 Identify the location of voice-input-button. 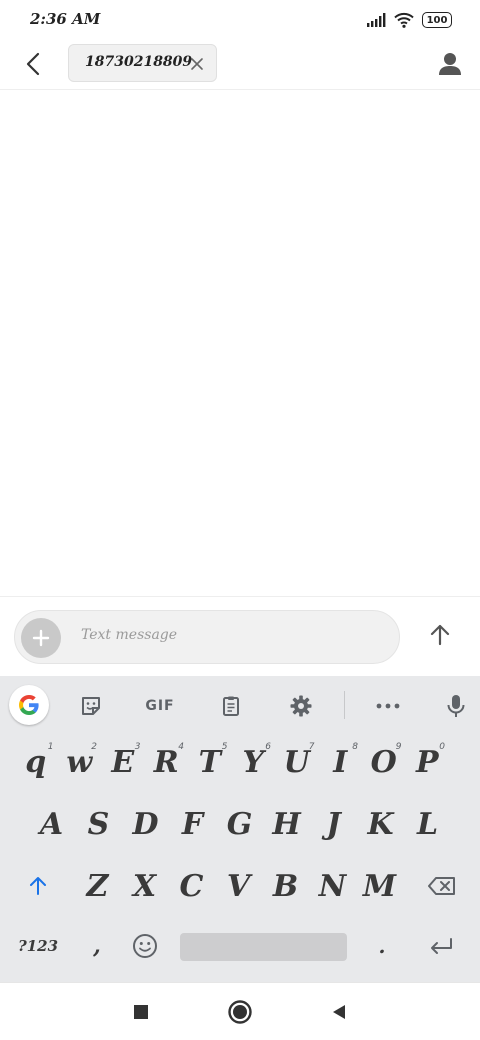
(456, 706).